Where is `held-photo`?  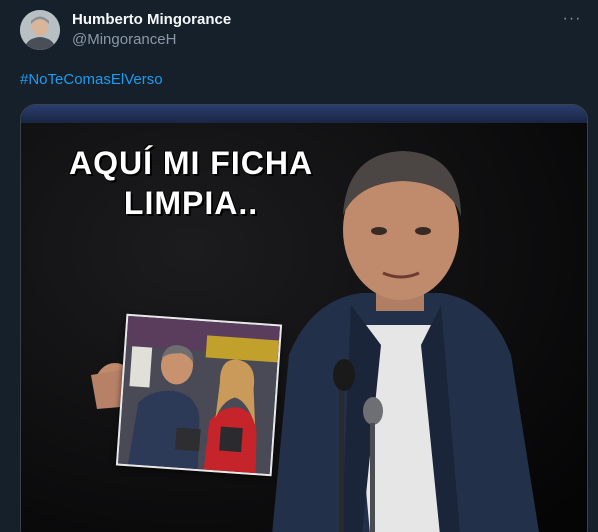 held-photo is located at coordinates (199, 395).